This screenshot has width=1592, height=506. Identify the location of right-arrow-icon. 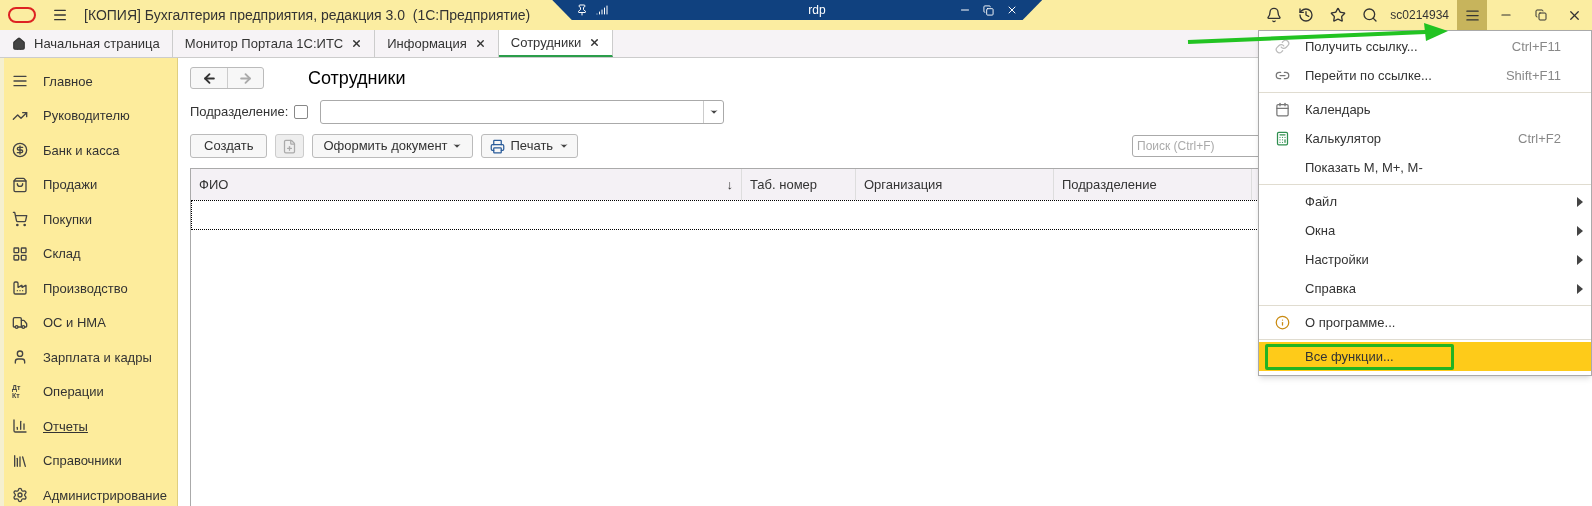
(245, 78).